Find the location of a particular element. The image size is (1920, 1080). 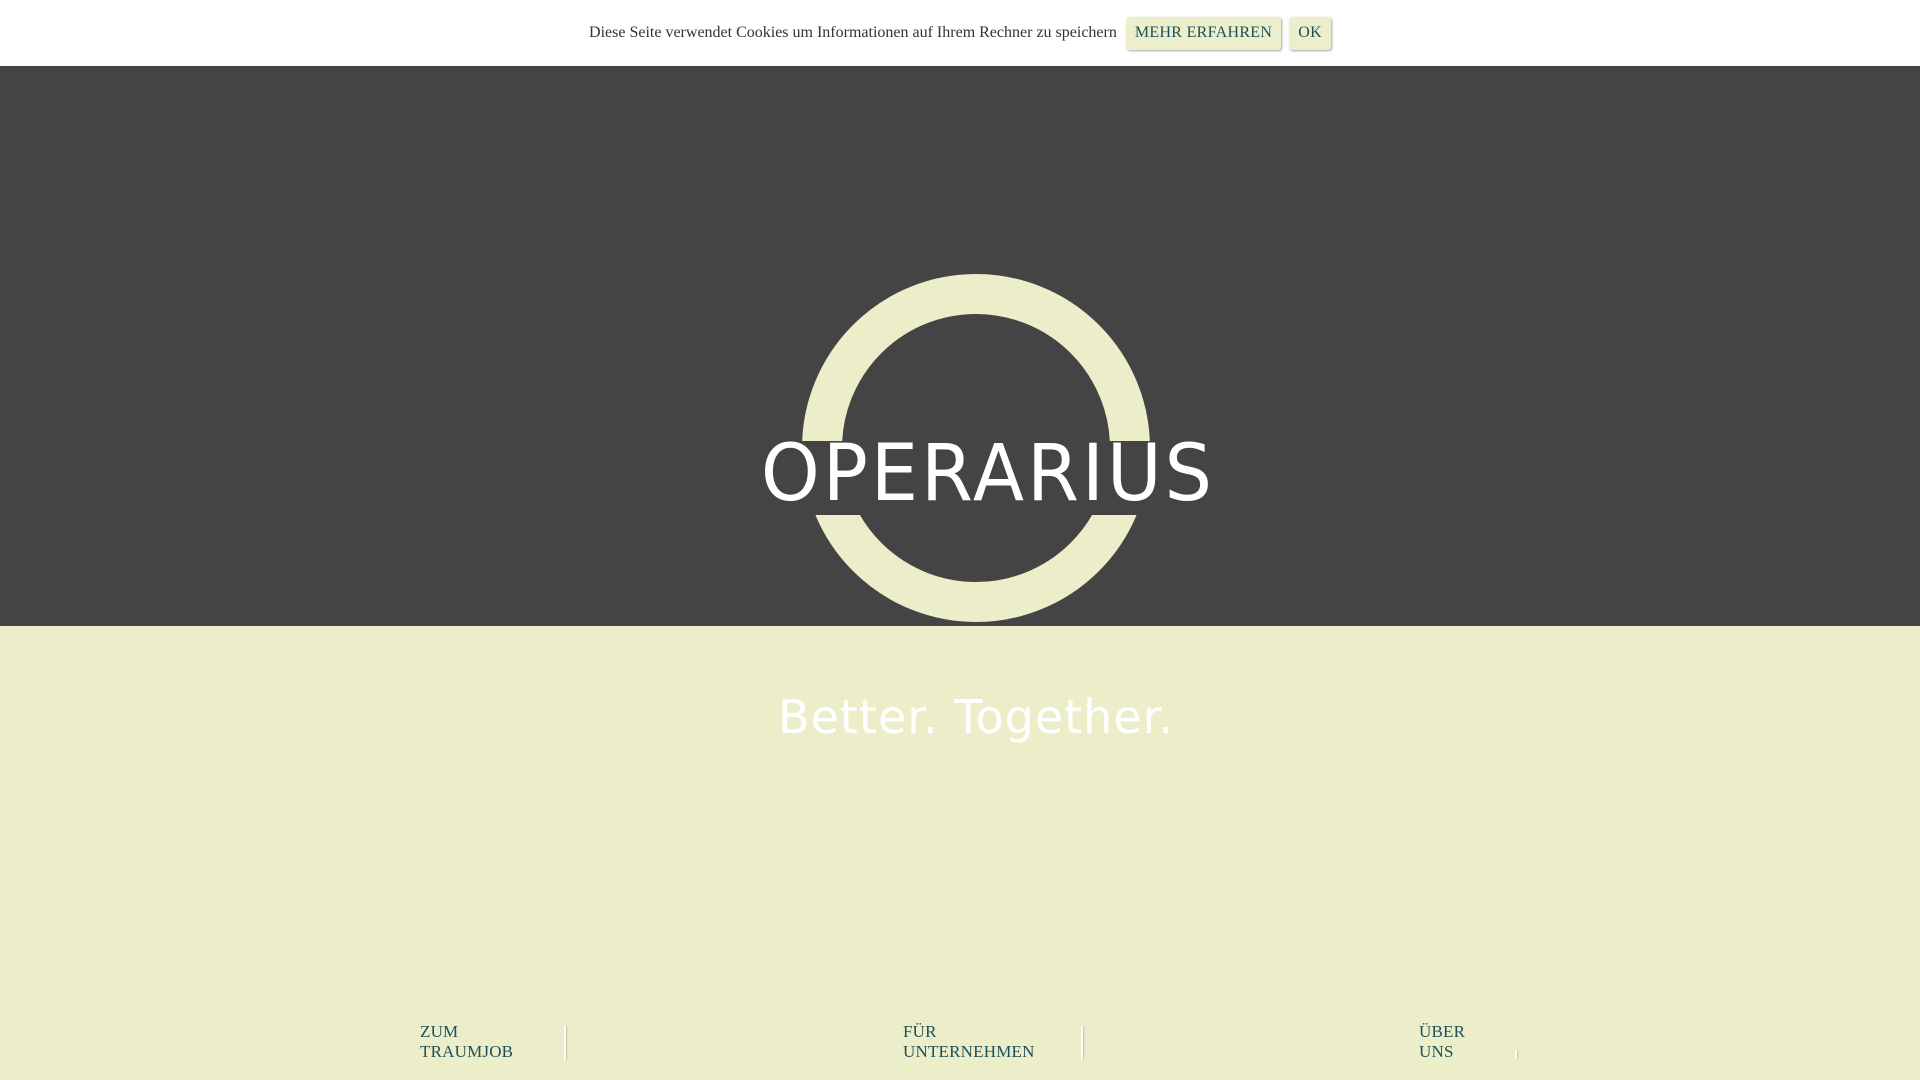

cookie-ok-button: OK is located at coordinates (1310, 33).